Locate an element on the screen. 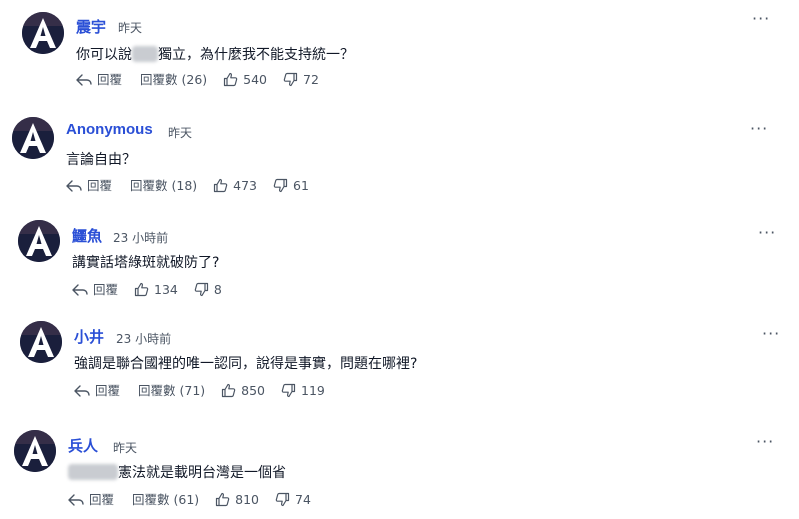 The height and width of the screenshot is (519, 799). like-button: 134 is located at coordinates (156, 289).